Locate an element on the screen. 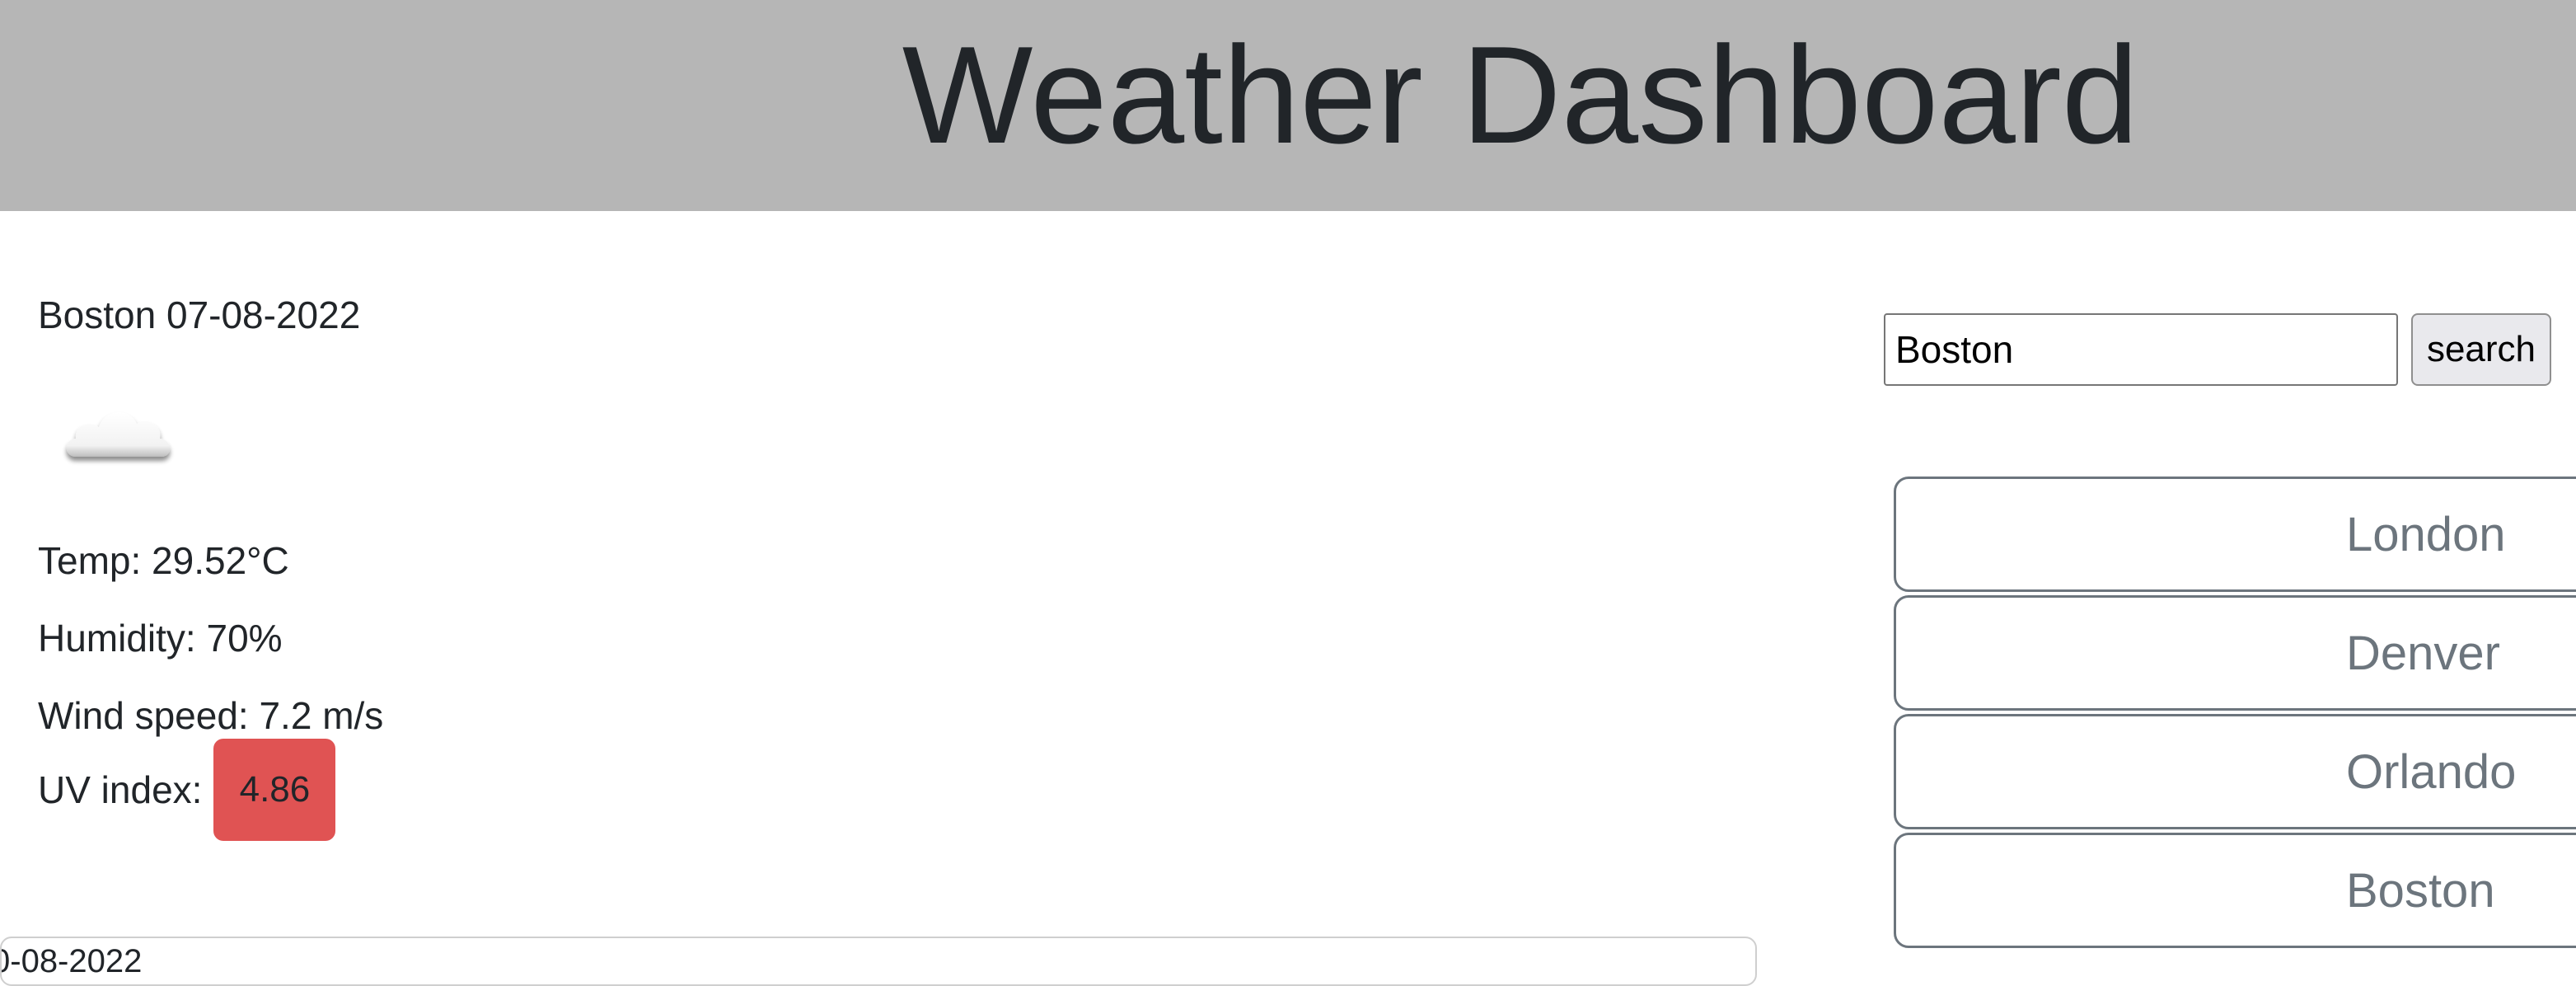  search-history-list: London Denver Orlando Boston is located at coordinates (2235, 714).